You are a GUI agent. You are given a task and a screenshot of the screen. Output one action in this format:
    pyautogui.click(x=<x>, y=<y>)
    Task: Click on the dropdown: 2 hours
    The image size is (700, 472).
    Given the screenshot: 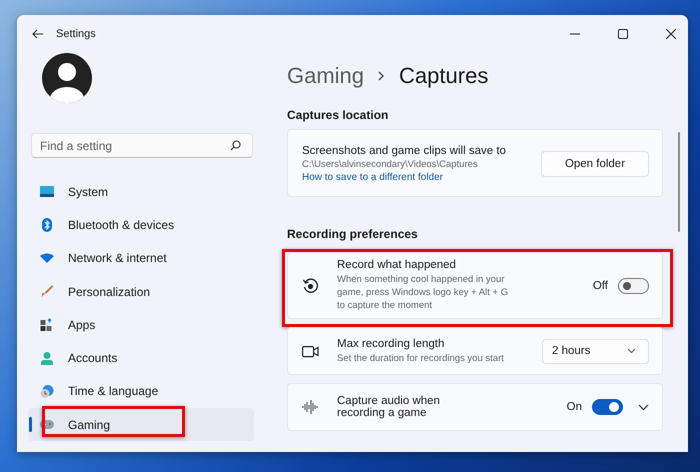 What is the action you would take?
    pyautogui.click(x=595, y=351)
    